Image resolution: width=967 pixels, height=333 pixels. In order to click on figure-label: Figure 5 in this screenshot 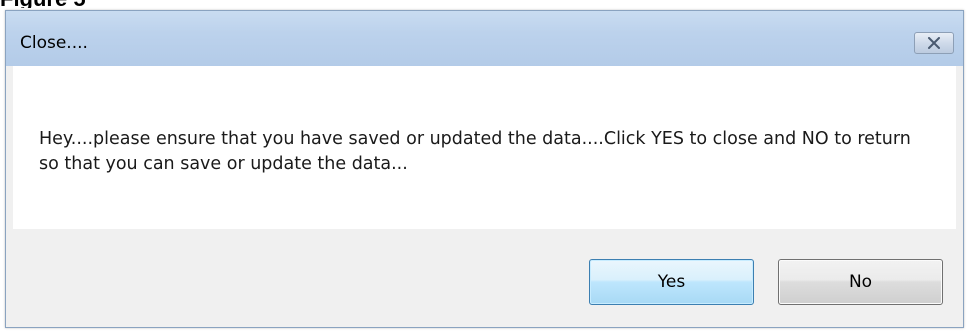, I will do `click(43, 4)`.